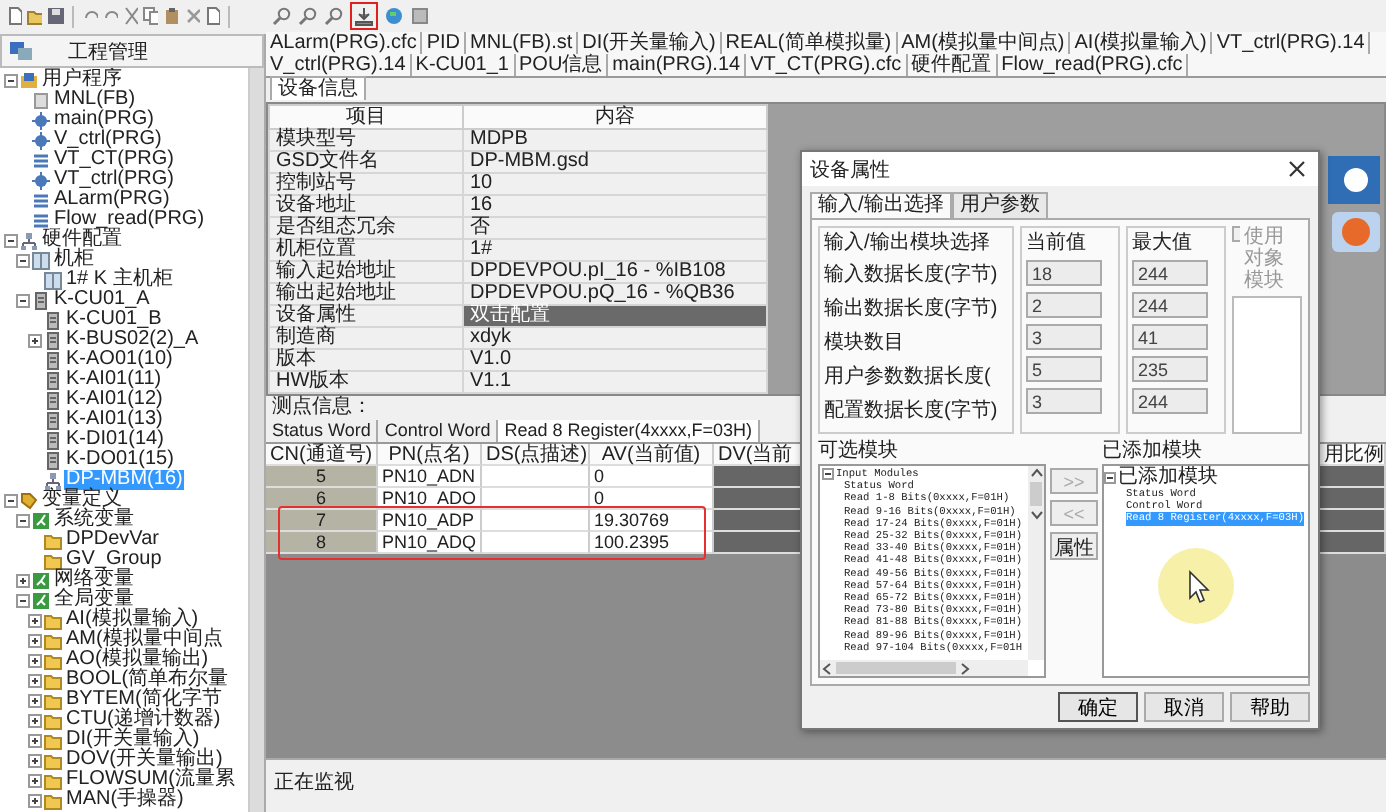 The width and height of the screenshot is (1386, 812). Describe the element at coordinates (1168, 477) in the screenshot. I see `tree-item: 已添加模块` at that location.